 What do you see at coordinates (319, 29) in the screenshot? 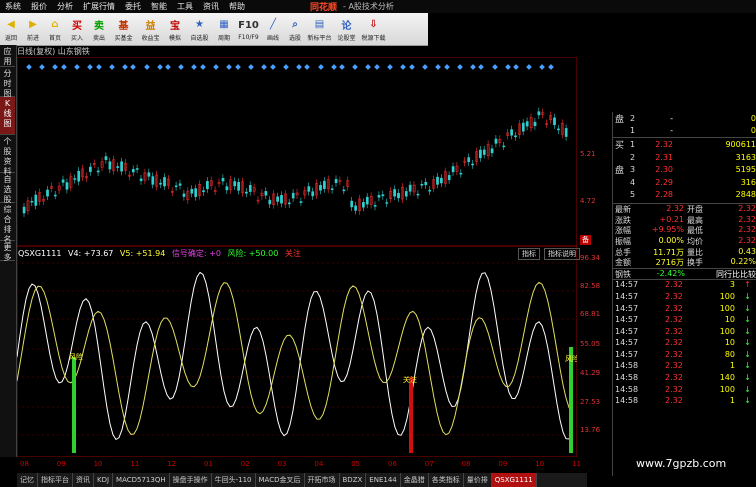
I see `toolbar-platform-button: ▤ 新标平台` at bounding box center [319, 29].